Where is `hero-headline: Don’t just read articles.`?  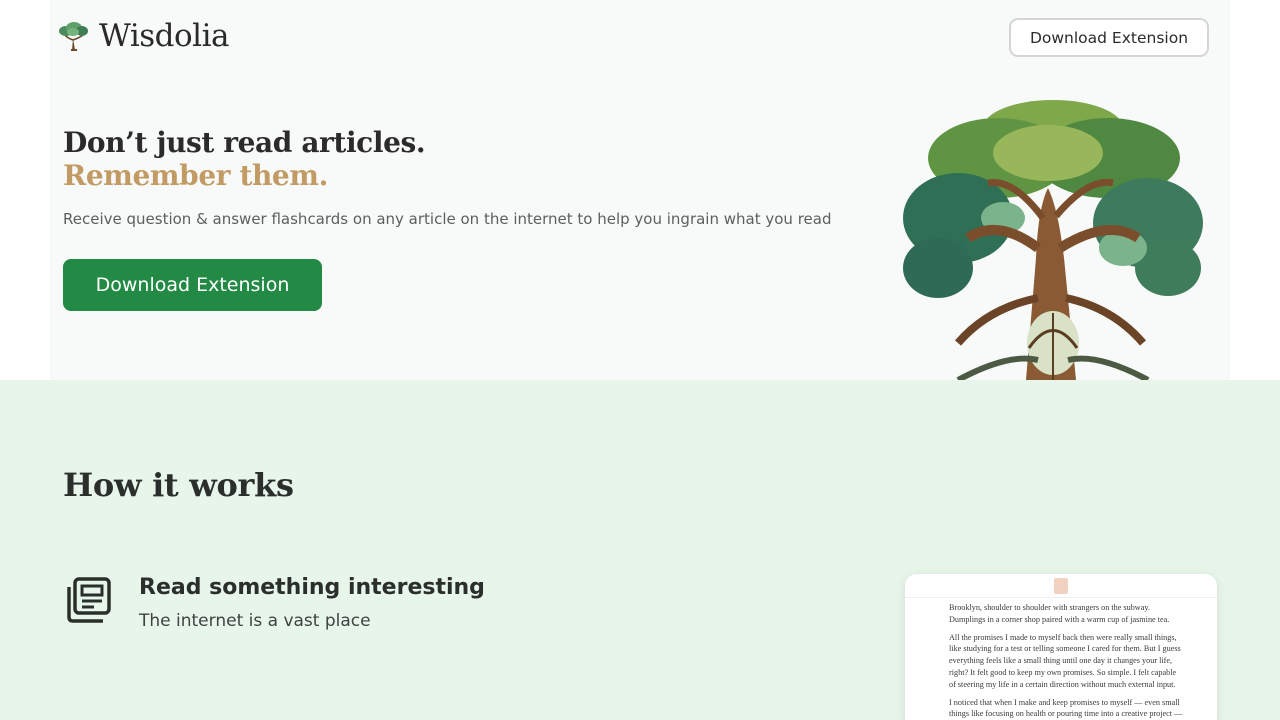 hero-headline: Don’t just read articles. is located at coordinates (244, 142).